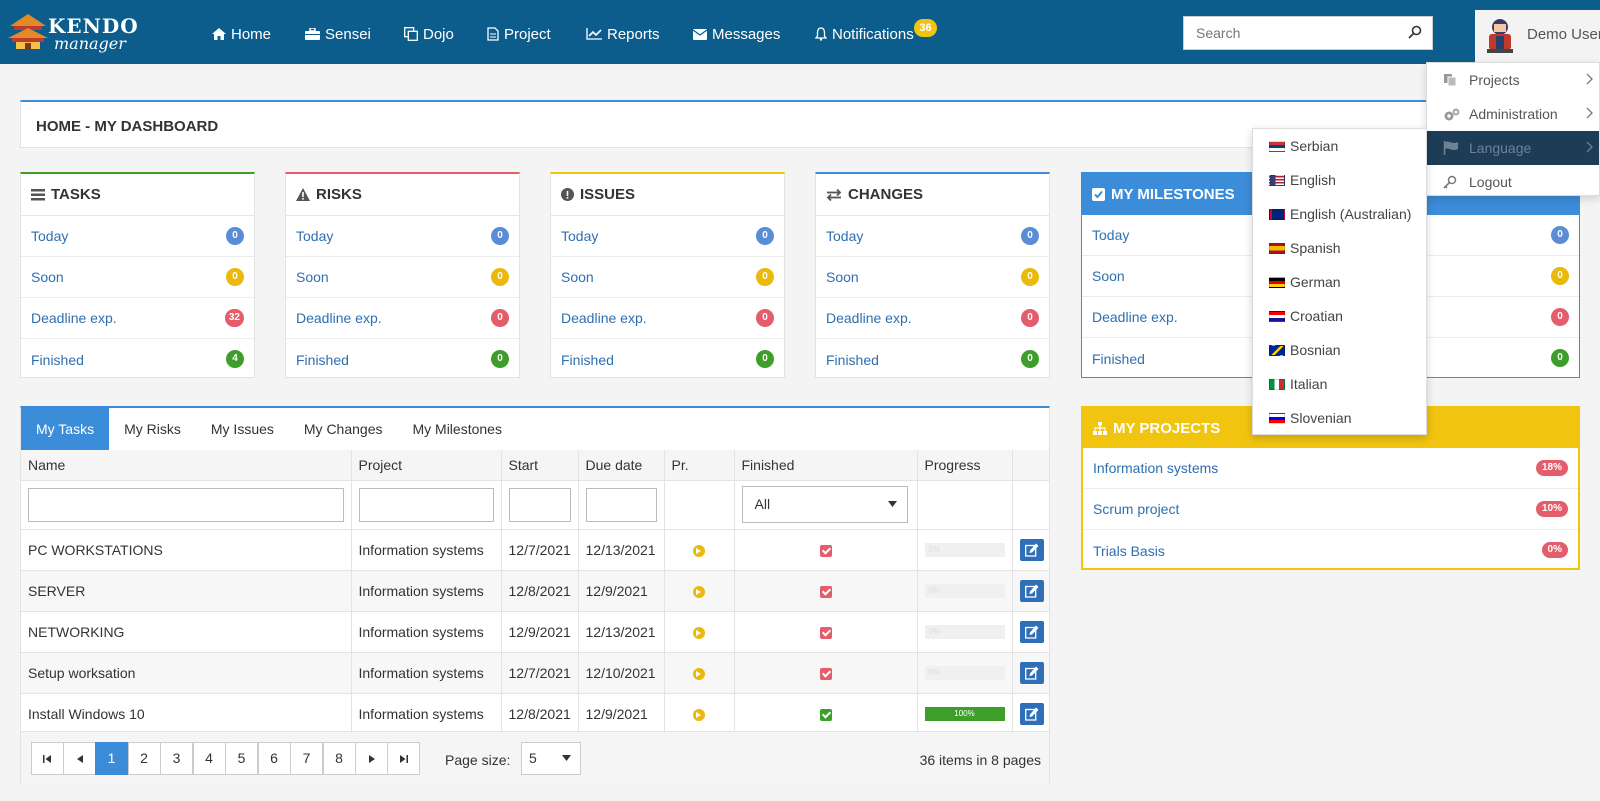 The image size is (1600, 801). I want to click on page-button: 6, so click(274, 758).